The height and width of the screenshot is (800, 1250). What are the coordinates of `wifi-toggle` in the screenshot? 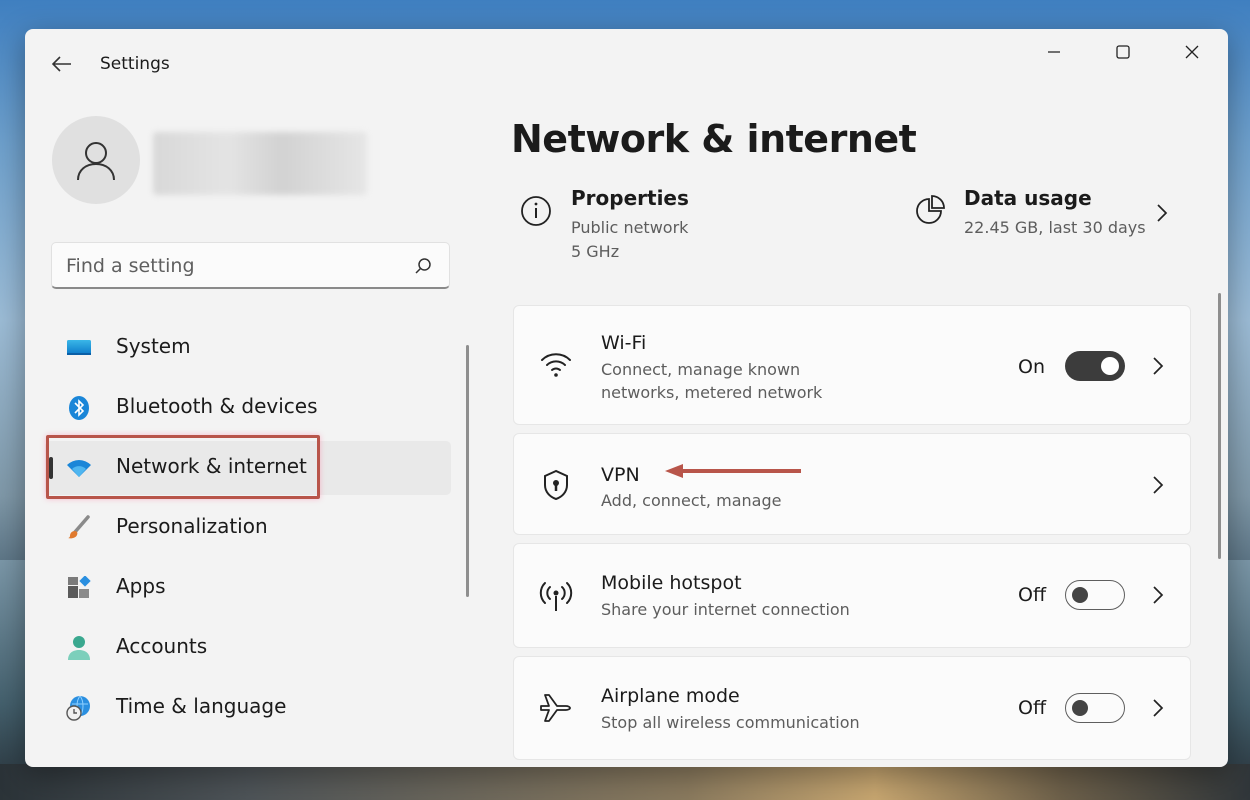 It's located at (1095, 366).